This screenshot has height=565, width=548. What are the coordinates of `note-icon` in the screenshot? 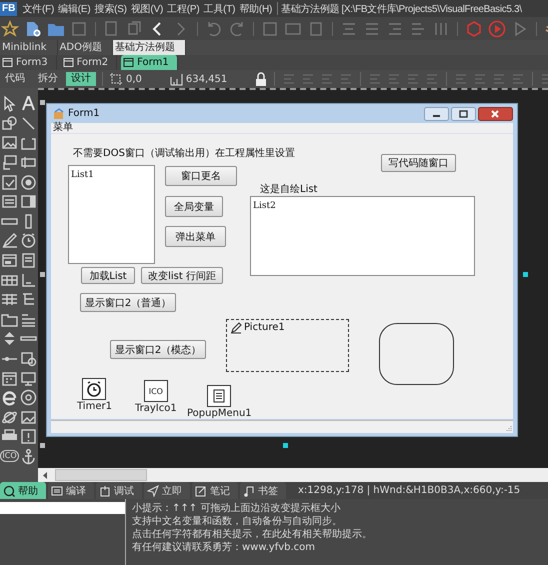 It's located at (201, 490).